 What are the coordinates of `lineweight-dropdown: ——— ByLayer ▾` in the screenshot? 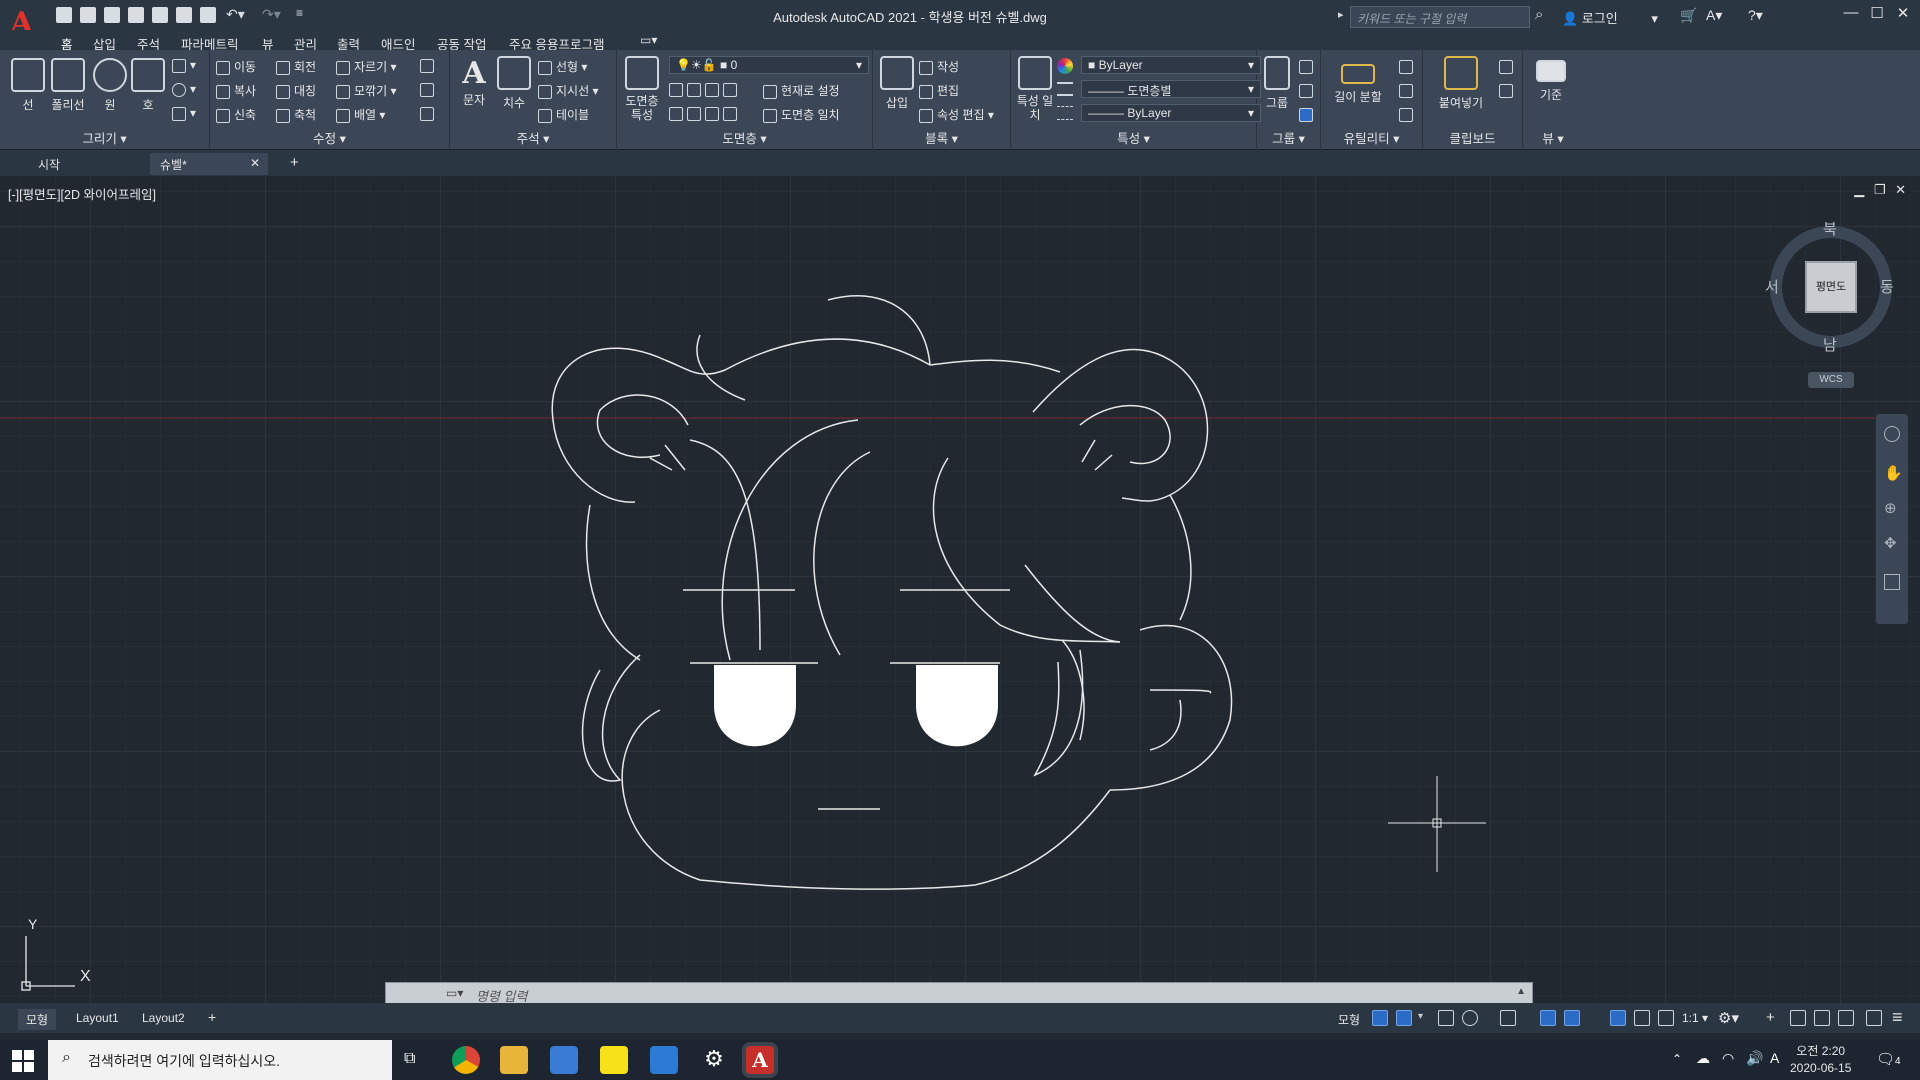 It's located at (1171, 113).